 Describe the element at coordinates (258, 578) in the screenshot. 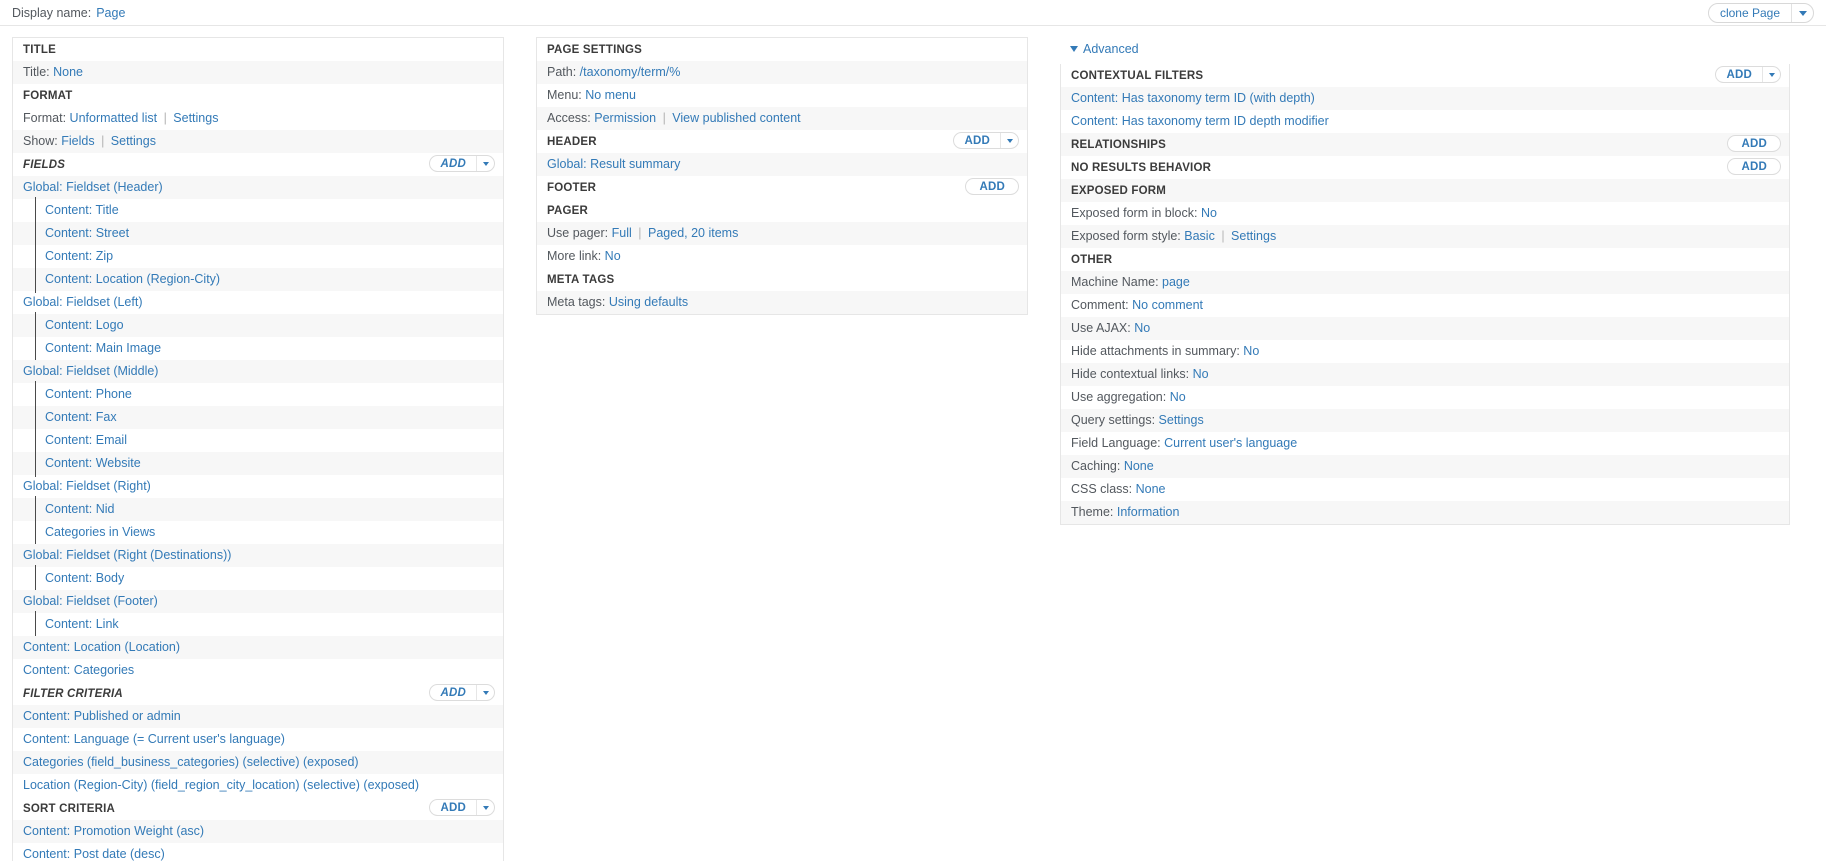

I see `list-item: Content: Body` at that location.